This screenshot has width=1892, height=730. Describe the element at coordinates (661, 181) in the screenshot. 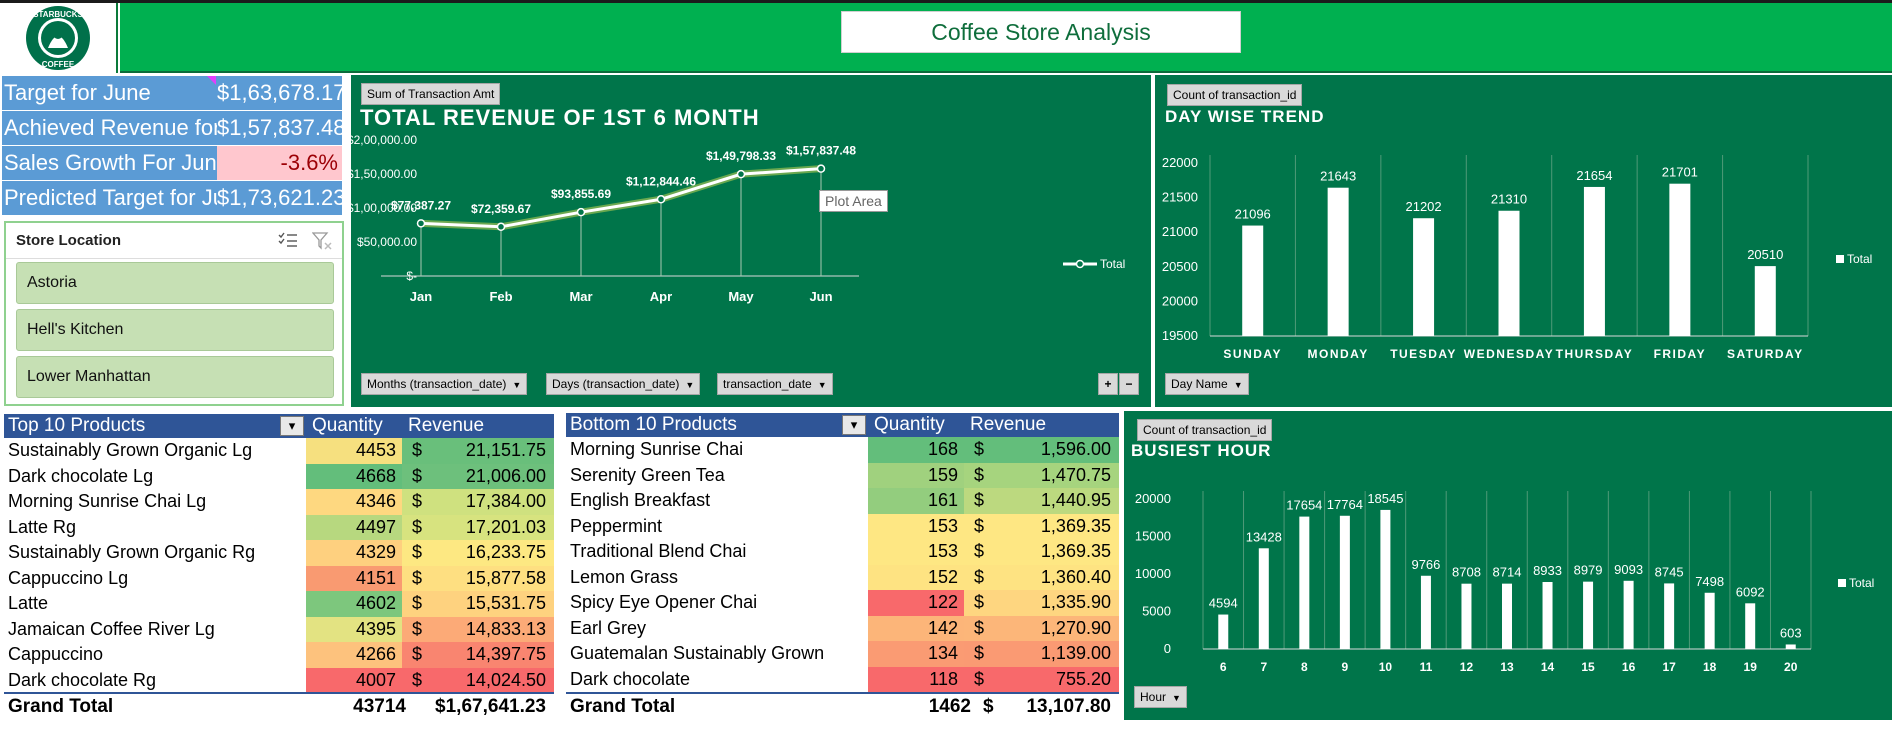

I see `data-label: $1,12,844.46` at that location.